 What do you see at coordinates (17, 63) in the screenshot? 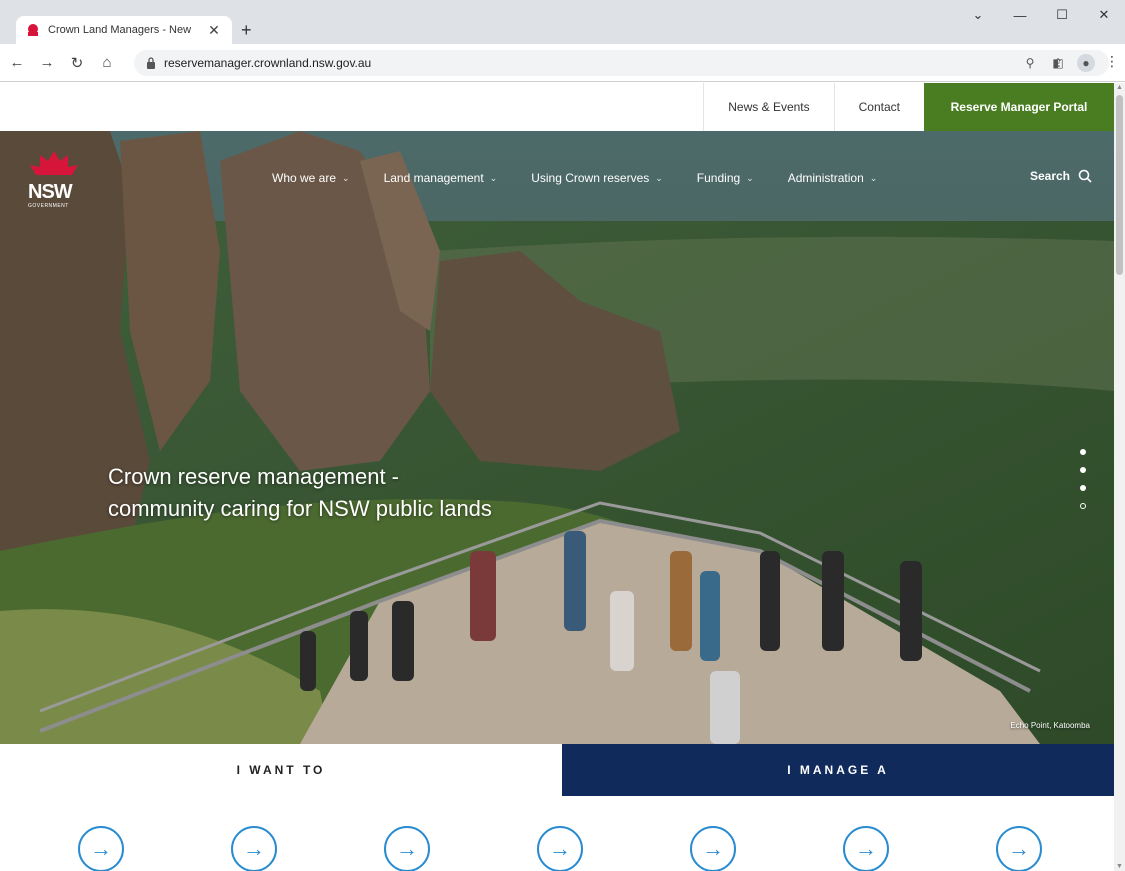
I see `back-icon: ←` at bounding box center [17, 63].